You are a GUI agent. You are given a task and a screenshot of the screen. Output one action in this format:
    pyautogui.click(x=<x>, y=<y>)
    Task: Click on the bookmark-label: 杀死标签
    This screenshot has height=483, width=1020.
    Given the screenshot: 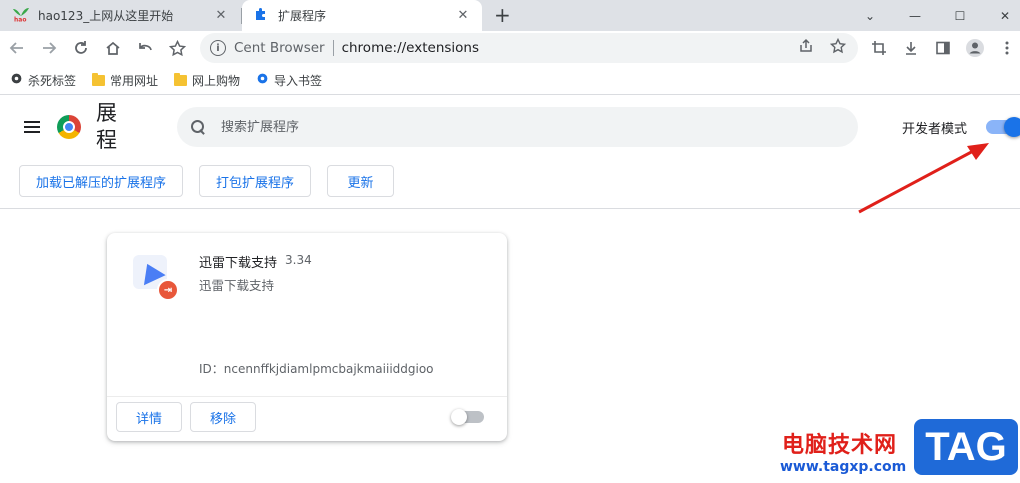 What is the action you would take?
    pyautogui.click(x=52, y=80)
    